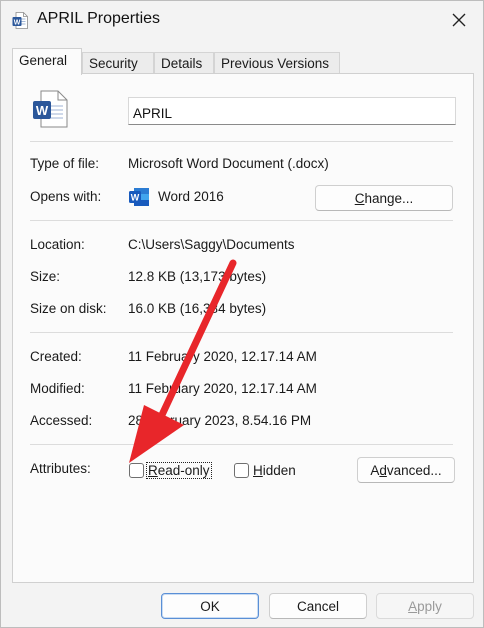  Describe the element at coordinates (68, 308) in the screenshot. I see `size-on-disk-label: Size on disk:` at that location.